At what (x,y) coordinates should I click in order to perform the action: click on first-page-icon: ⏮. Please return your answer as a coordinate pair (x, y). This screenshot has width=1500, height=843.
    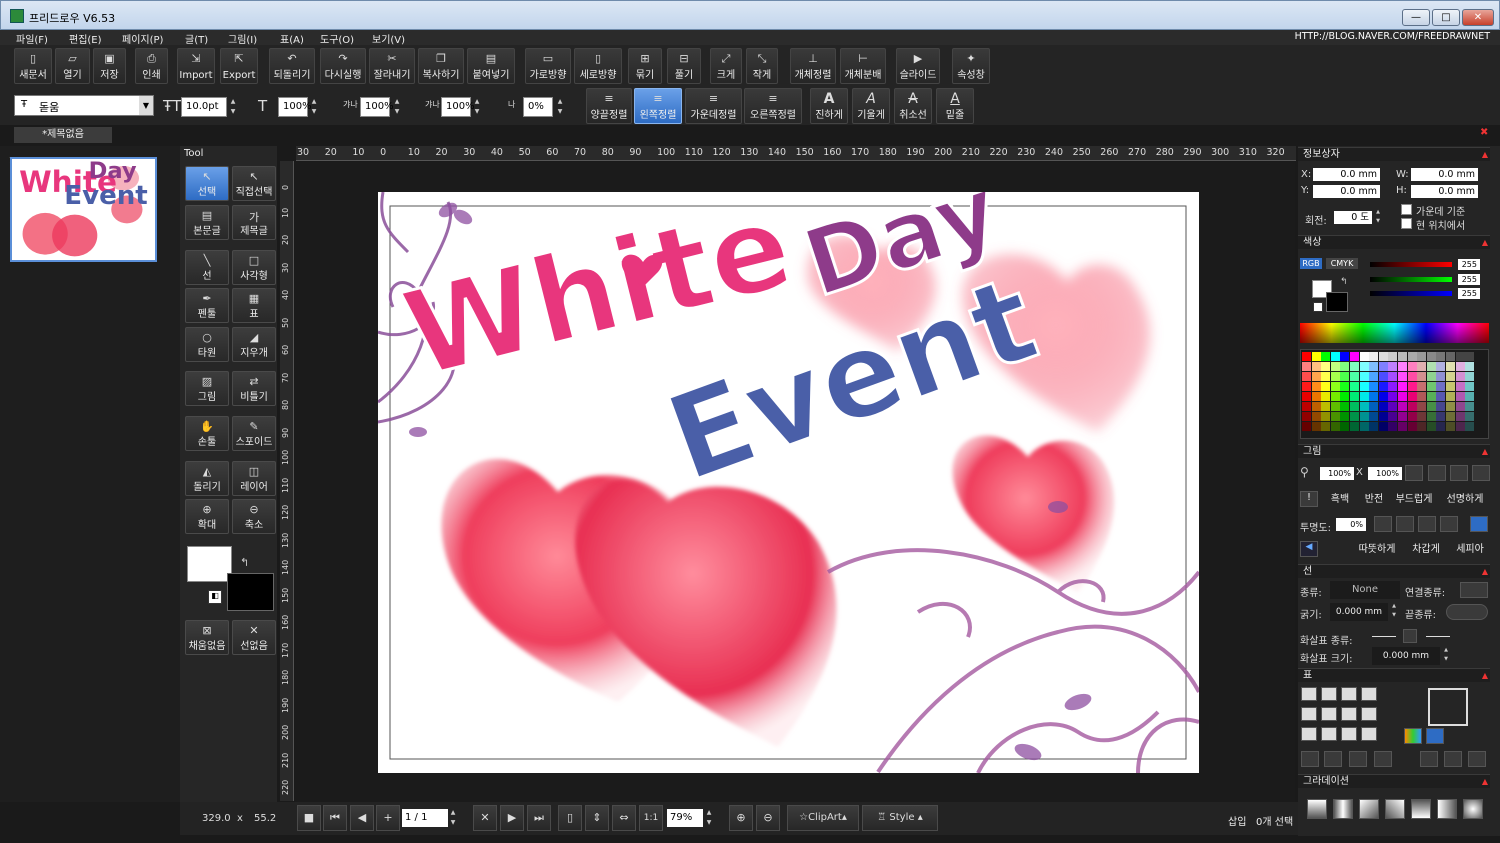
    Looking at the image, I should click on (335, 818).